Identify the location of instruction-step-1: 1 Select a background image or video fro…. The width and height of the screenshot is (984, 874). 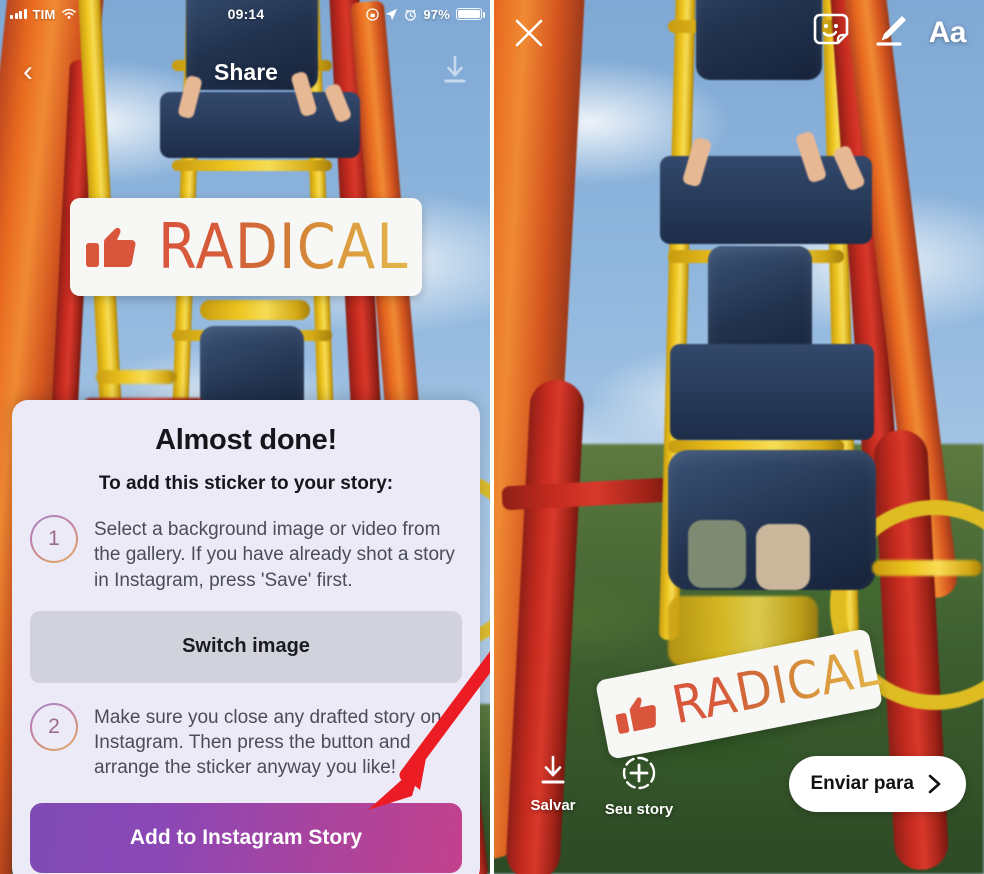
(246, 554).